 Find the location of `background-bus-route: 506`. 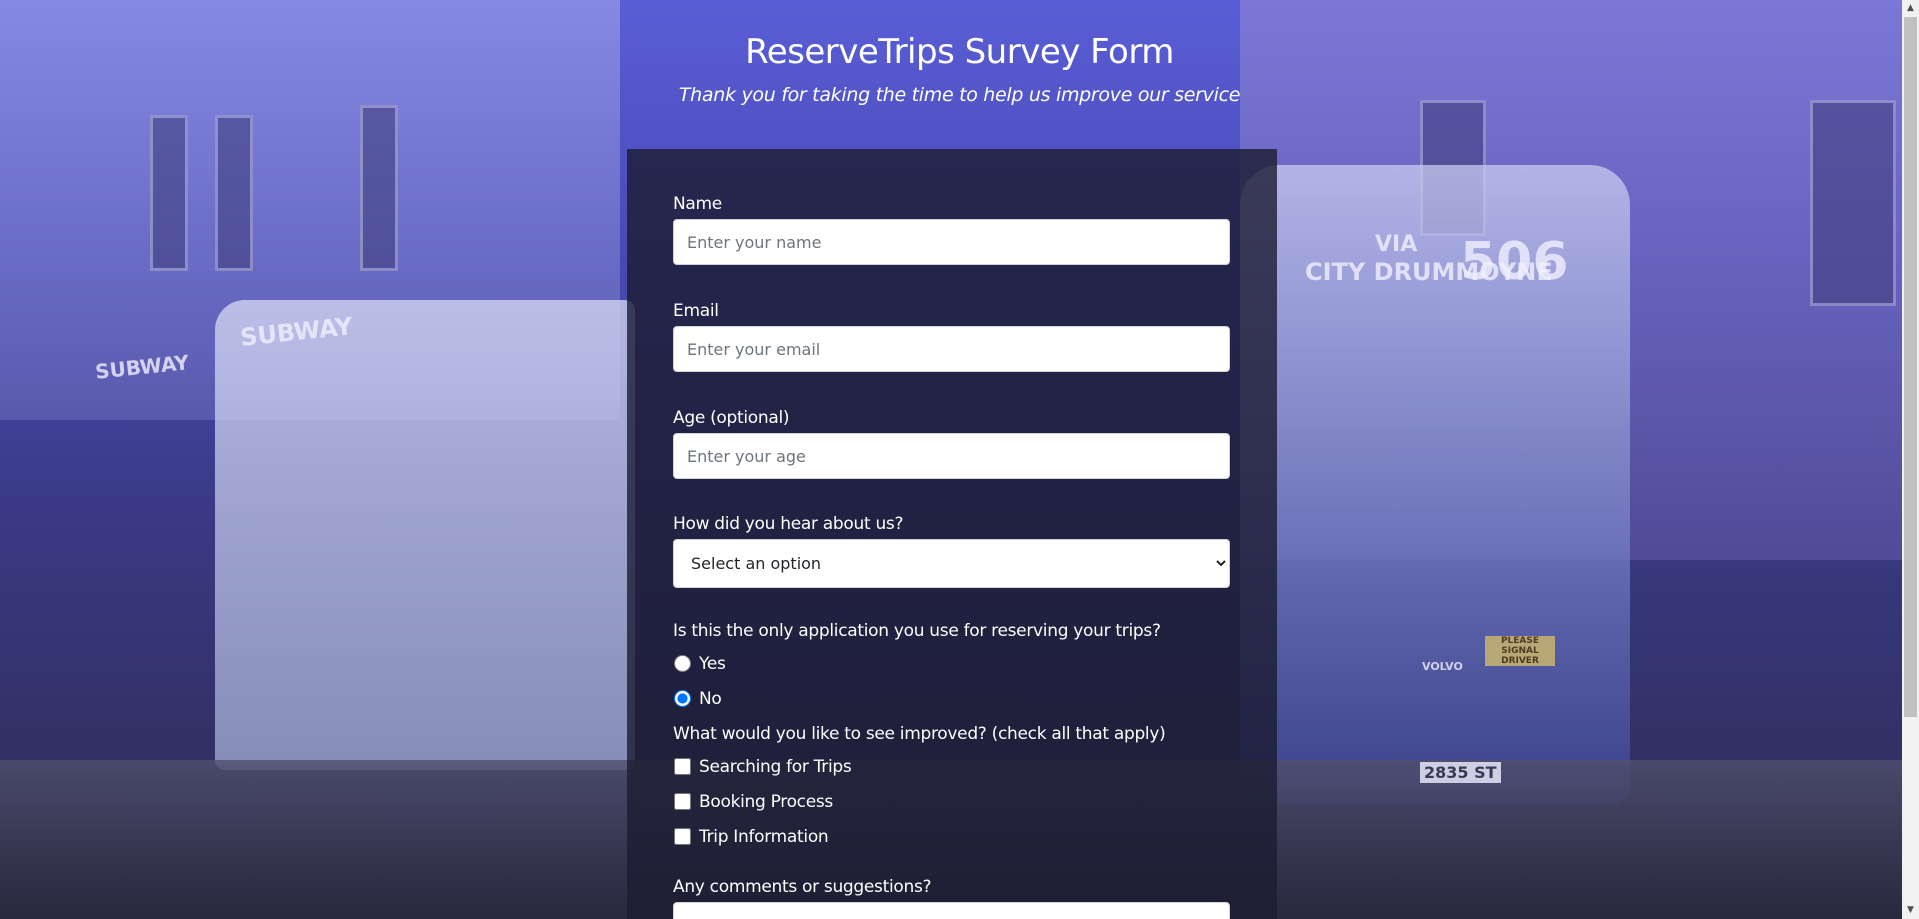

background-bus-route: 506 is located at coordinates (1514, 262).